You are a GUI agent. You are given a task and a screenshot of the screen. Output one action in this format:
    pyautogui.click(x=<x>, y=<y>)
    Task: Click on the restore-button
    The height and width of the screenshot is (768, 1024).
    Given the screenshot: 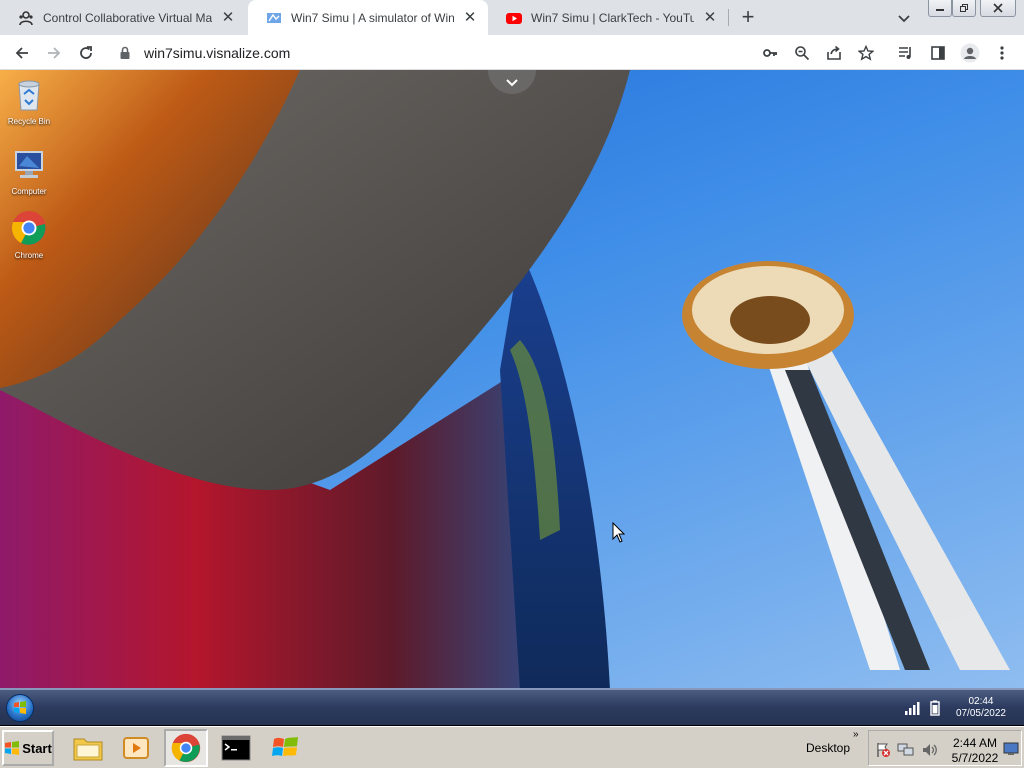 What is the action you would take?
    pyautogui.click(x=964, y=8)
    